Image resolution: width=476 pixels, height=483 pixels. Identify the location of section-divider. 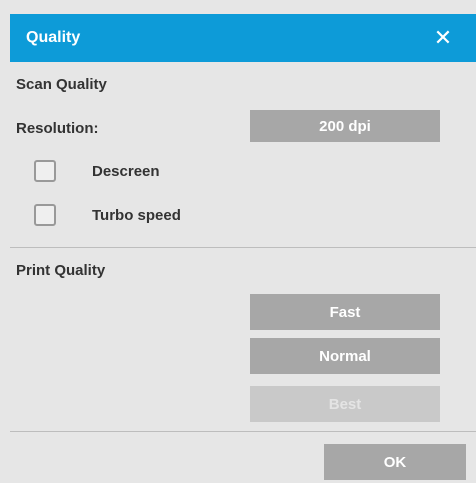
(243, 247).